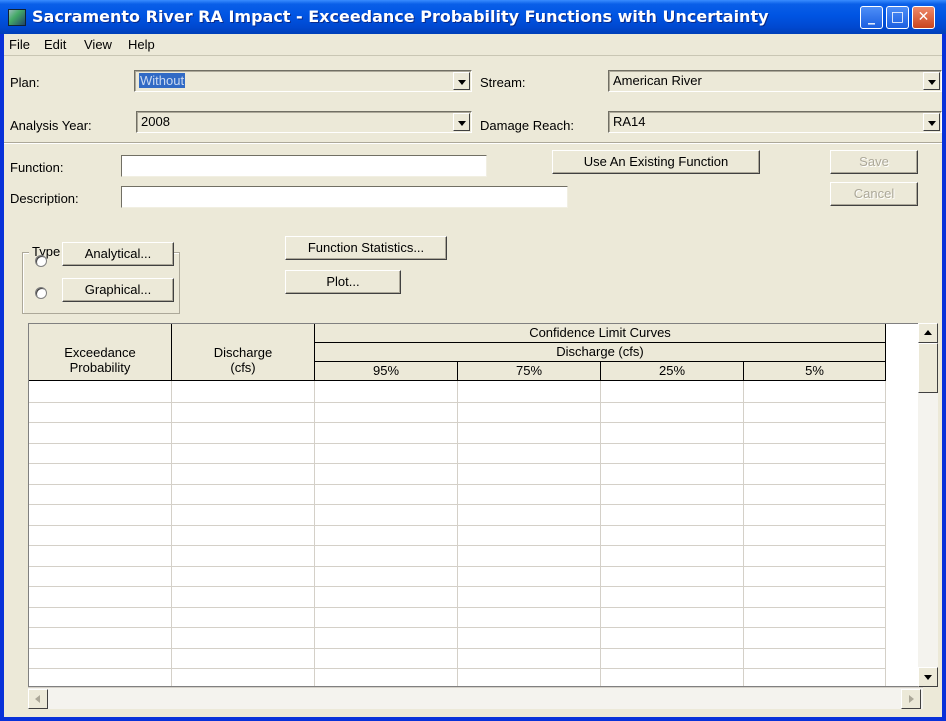  I want to click on menu-file: File, so click(19, 44).